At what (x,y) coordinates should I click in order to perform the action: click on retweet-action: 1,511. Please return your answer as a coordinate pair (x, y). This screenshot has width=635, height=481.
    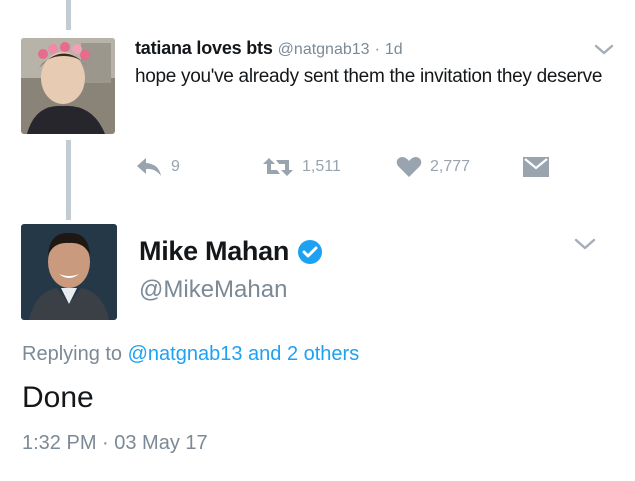
    Looking at the image, I should click on (301, 167).